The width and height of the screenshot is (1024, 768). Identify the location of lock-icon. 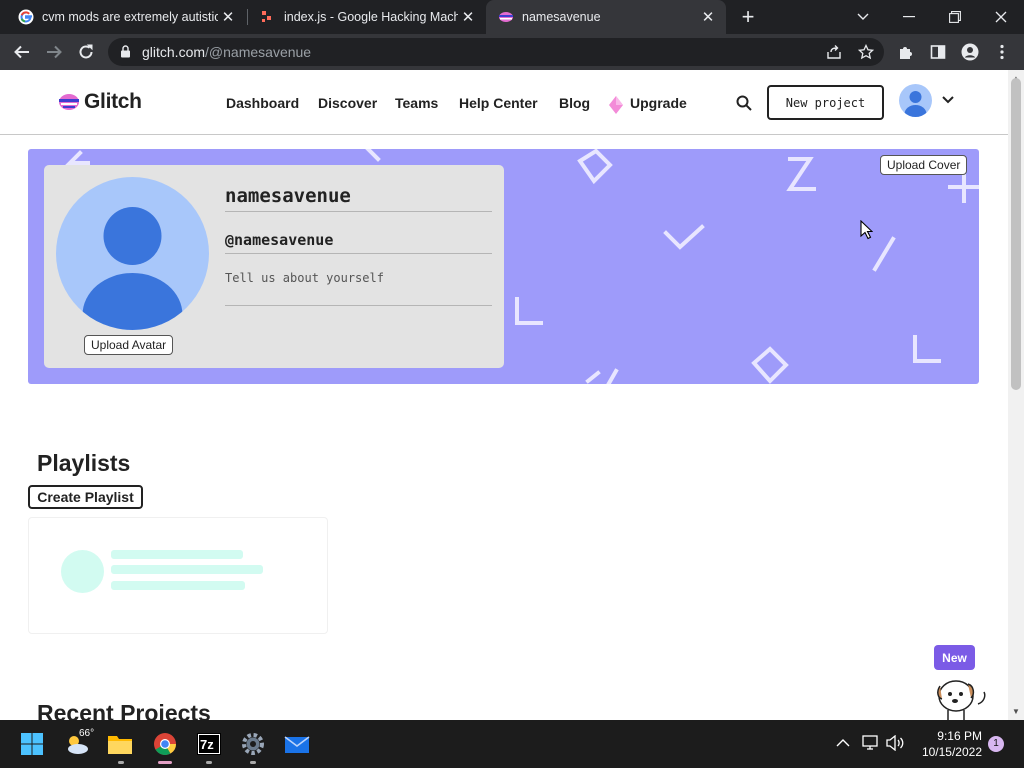
(125, 51).